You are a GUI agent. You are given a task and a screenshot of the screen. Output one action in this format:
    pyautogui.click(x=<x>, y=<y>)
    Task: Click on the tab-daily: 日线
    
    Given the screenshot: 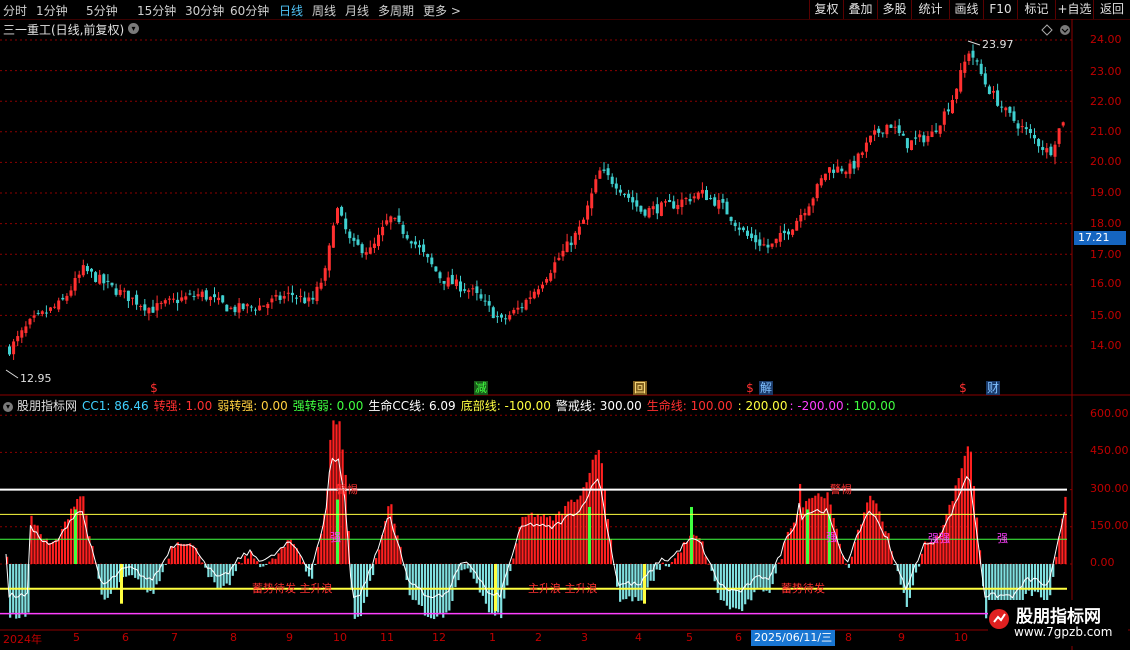 What is the action you would take?
    pyautogui.click(x=291, y=10)
    